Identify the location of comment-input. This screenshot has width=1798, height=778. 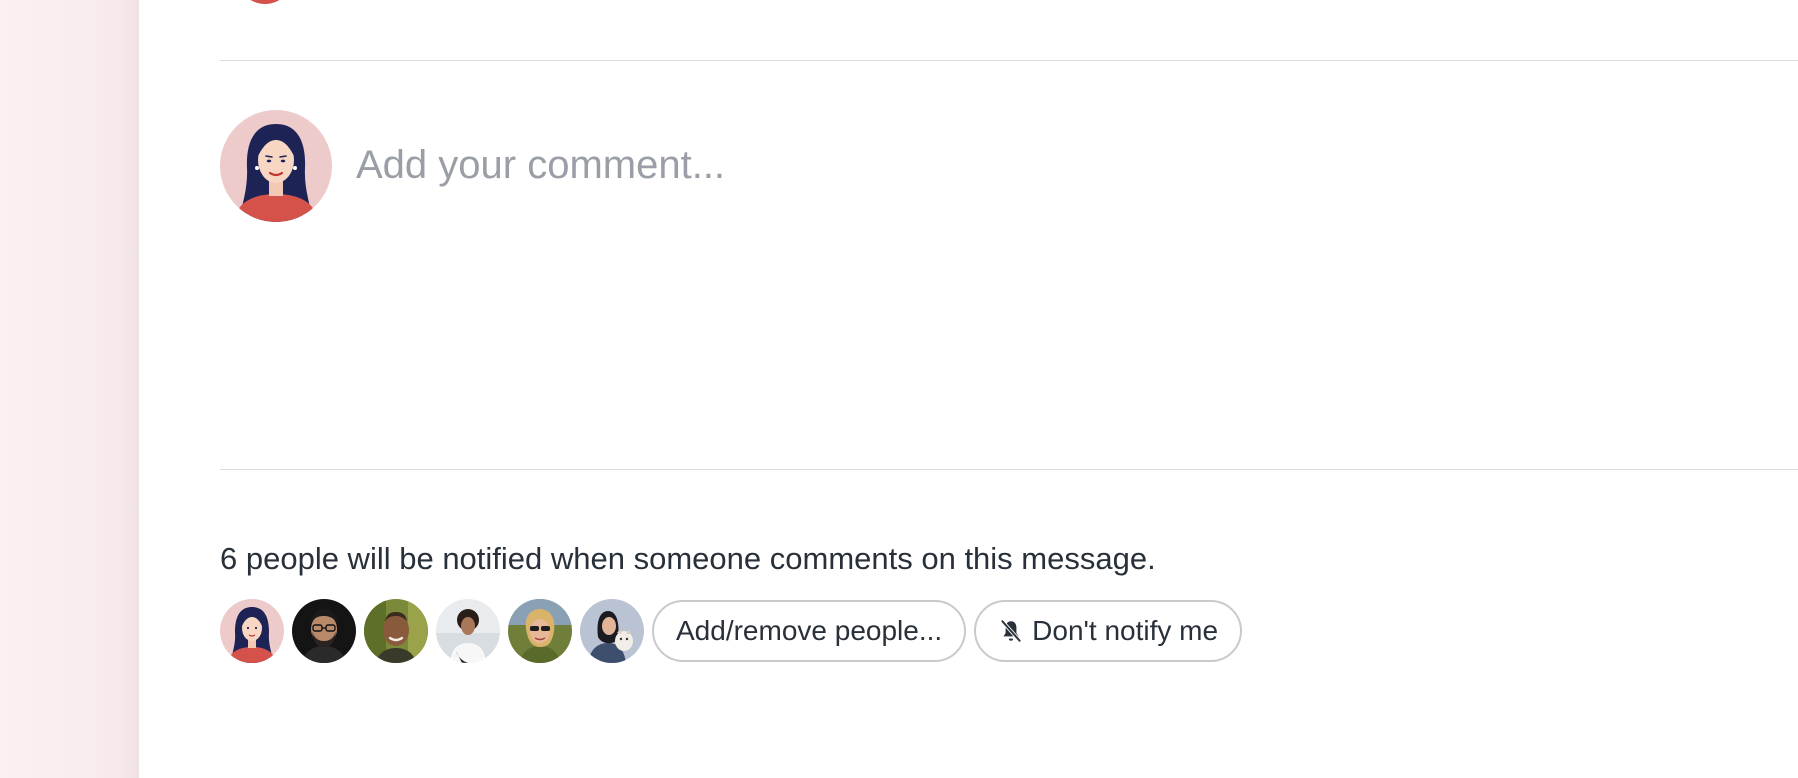
(1006, 165).